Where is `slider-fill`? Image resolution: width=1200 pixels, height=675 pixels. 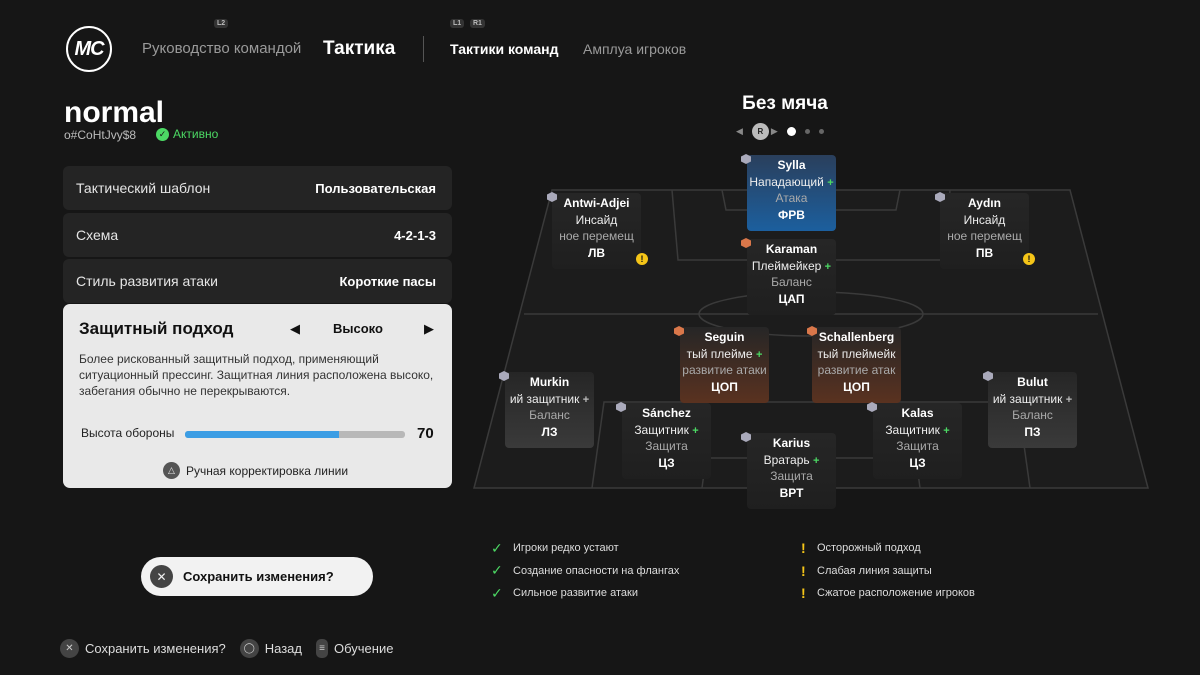 slider-fill is located at coordinates (262, 434).